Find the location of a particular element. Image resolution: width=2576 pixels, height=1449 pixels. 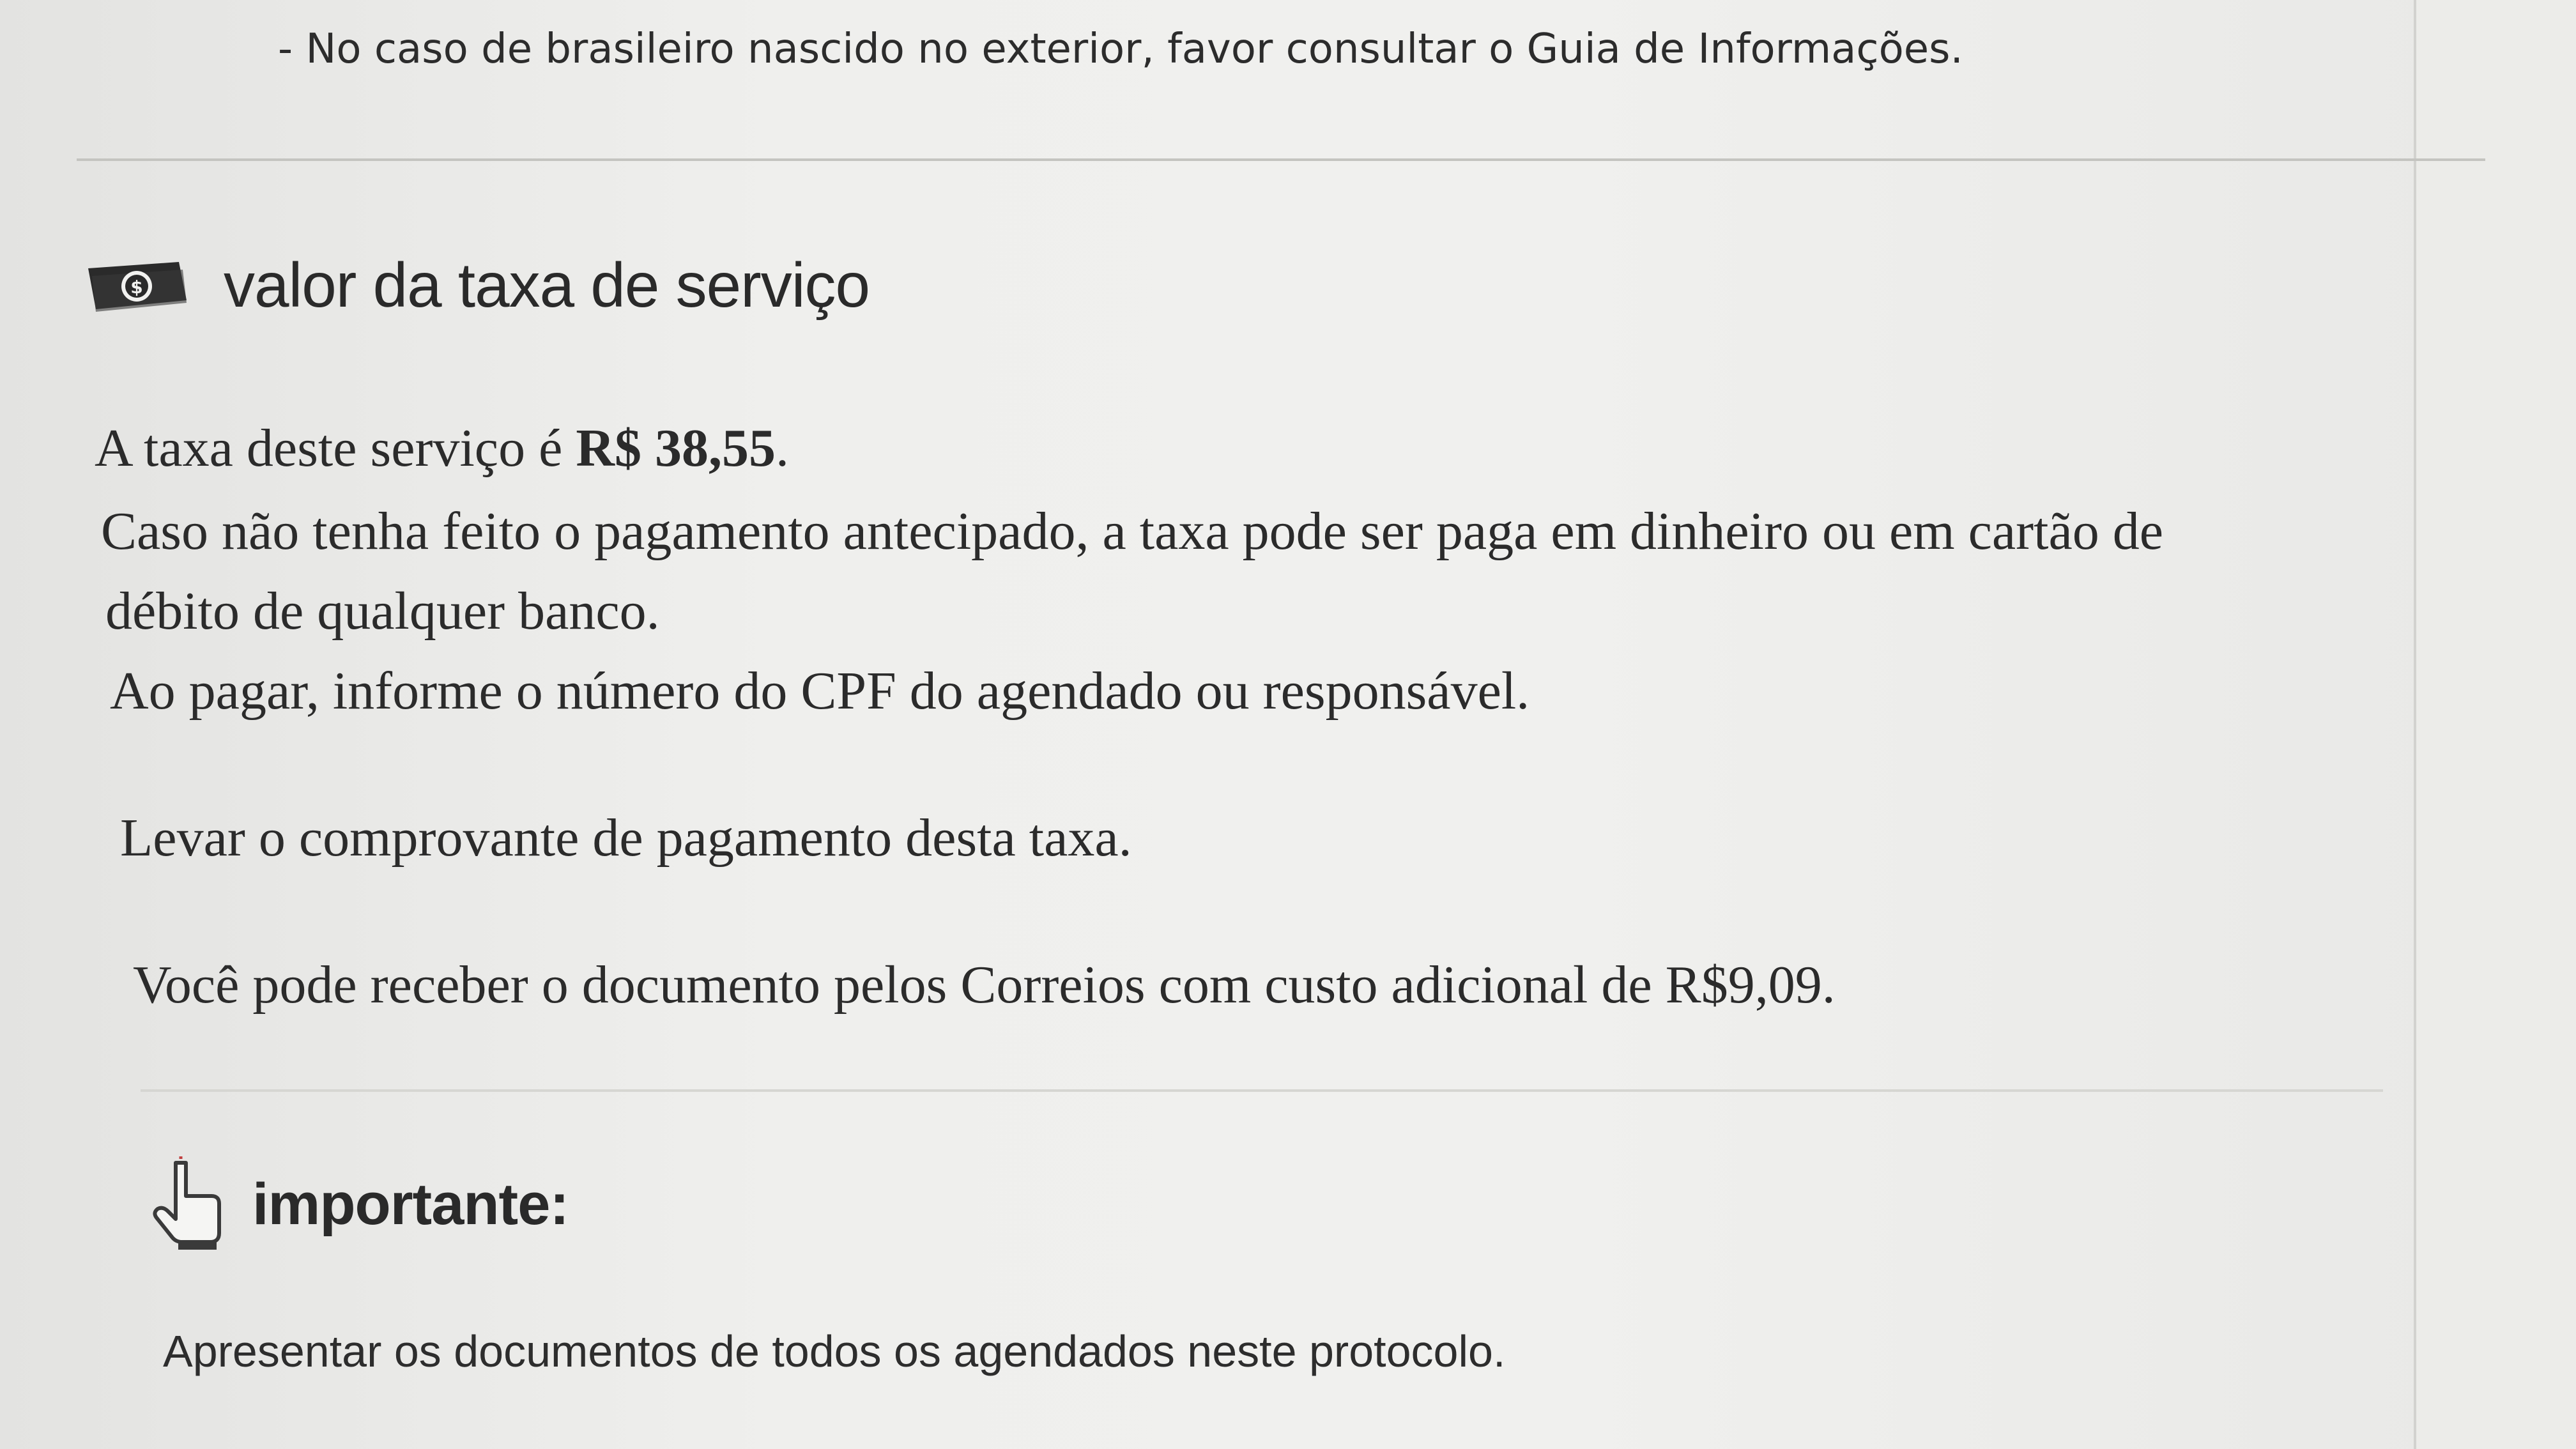

money-bill-icon: $ is located at coordinates (137, 285).